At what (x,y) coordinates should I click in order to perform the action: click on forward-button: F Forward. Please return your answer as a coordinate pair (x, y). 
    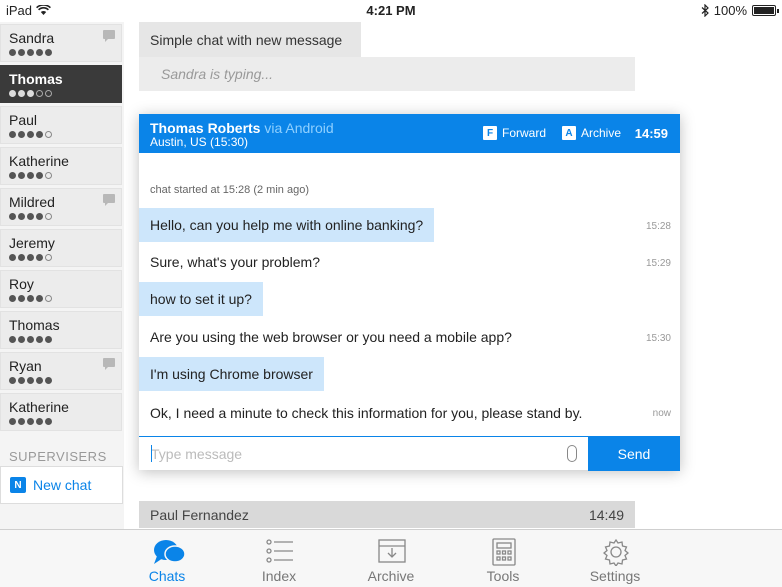
    Looking at the image, I should click on (514, 133).